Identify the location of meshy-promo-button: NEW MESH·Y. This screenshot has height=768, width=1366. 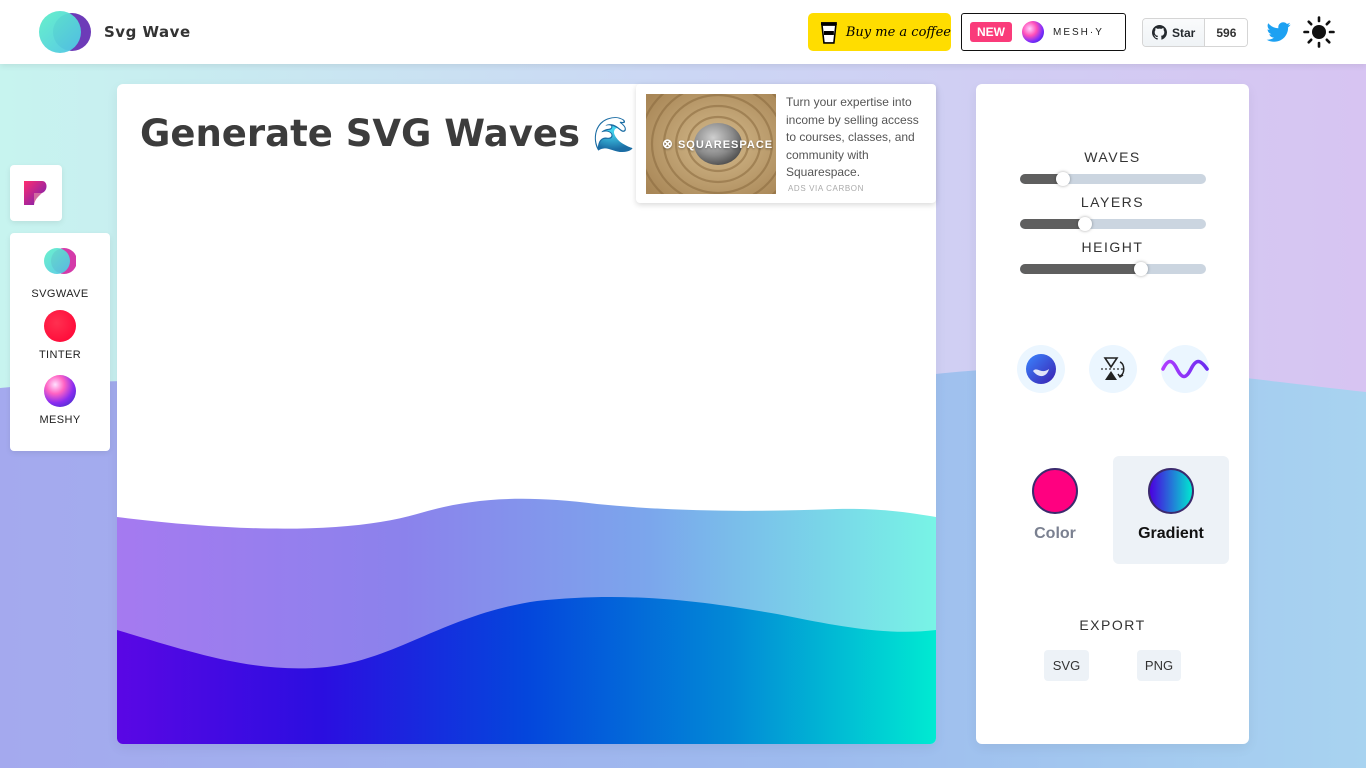
(1043, 32).